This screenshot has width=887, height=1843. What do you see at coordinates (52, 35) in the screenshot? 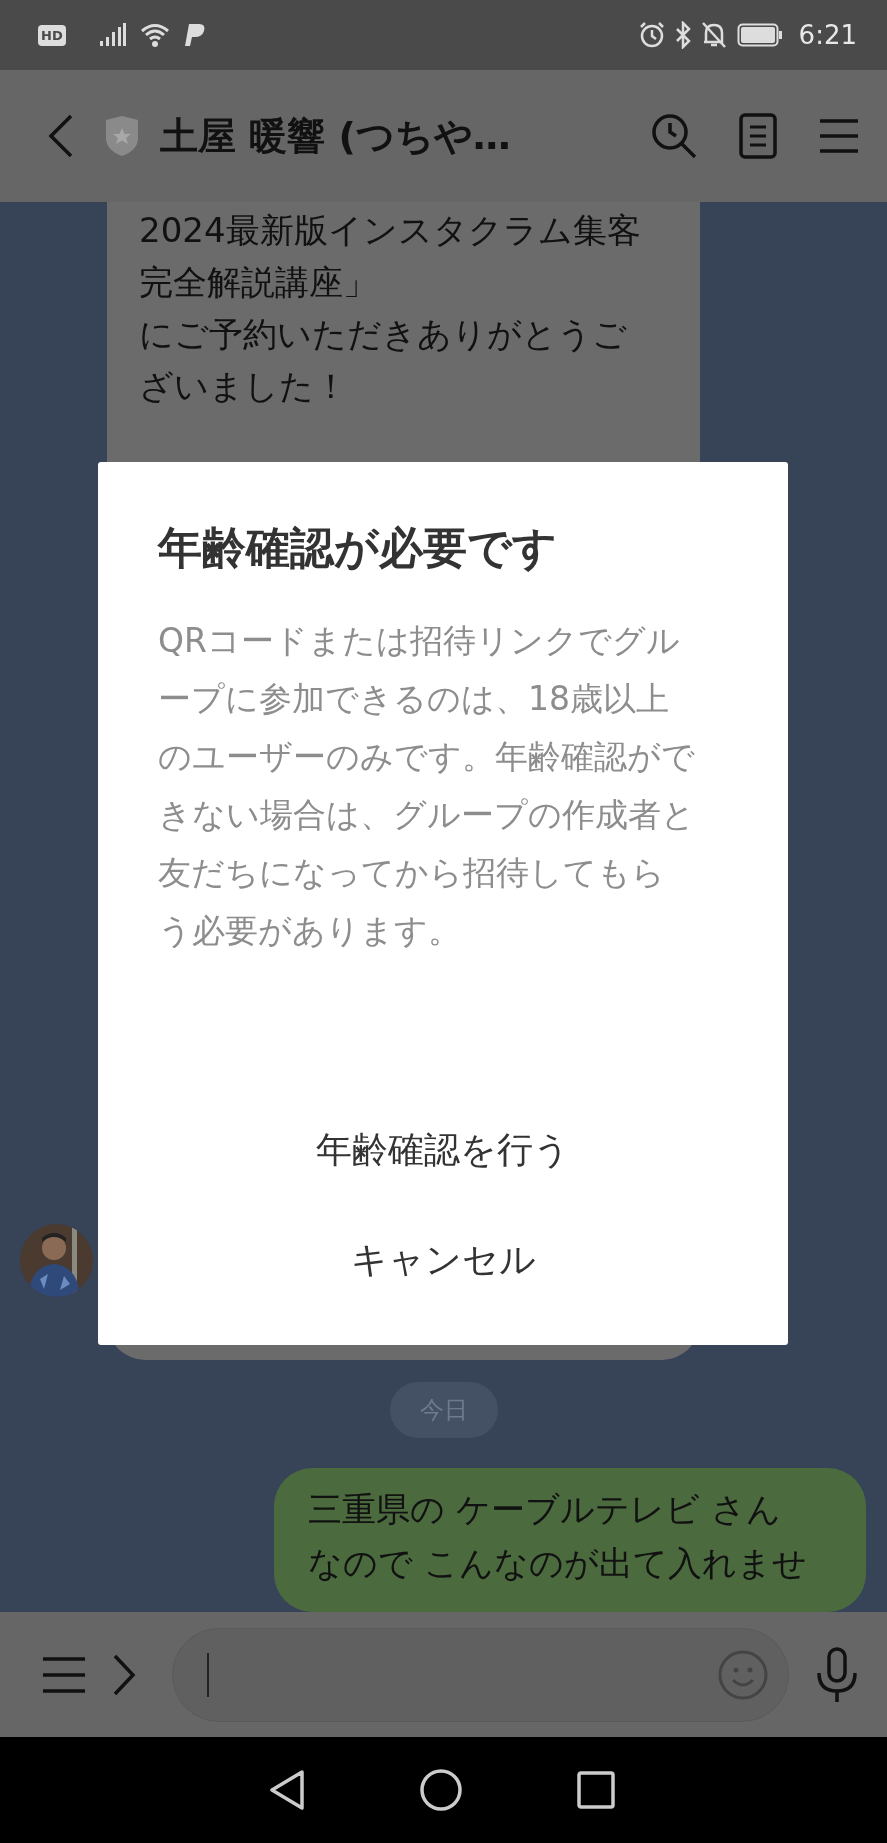
I see `hd-badge: HD` at bounding box center [52, 35].